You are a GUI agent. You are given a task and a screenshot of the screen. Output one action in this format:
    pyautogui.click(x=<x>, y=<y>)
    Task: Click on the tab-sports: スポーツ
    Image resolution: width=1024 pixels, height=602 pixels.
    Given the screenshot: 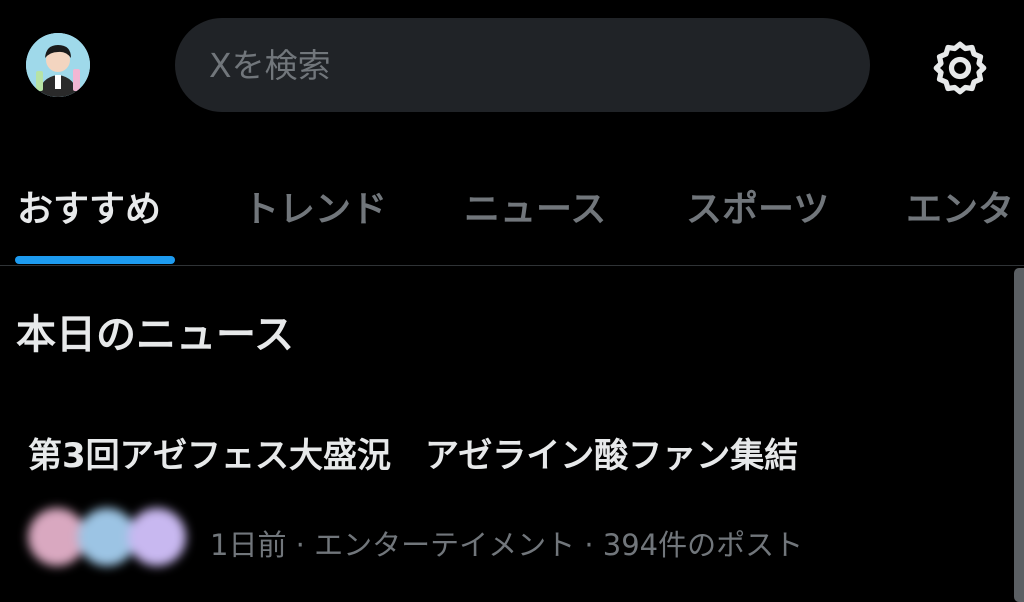 What is the action you would take?
    pyautogui.click(x=757, y=206)
    